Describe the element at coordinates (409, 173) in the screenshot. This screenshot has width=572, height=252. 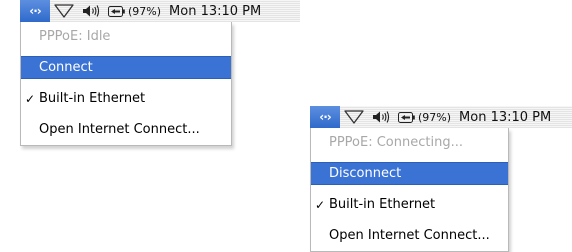
I see `disconnect-menu-item: Disconnect` at that location.